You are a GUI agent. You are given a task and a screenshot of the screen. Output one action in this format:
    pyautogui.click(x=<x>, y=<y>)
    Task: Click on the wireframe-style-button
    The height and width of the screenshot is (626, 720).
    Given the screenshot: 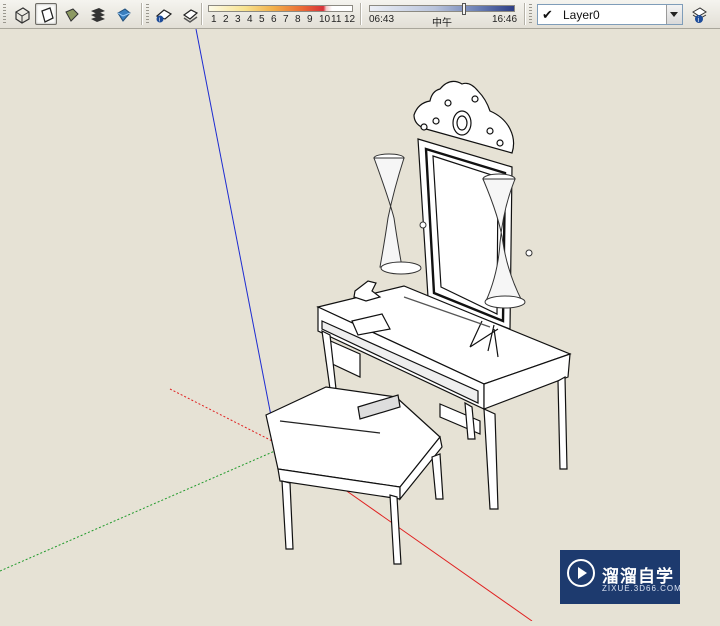 What is the action you would take?
    pyautogui.click(x=46, y=14)
    